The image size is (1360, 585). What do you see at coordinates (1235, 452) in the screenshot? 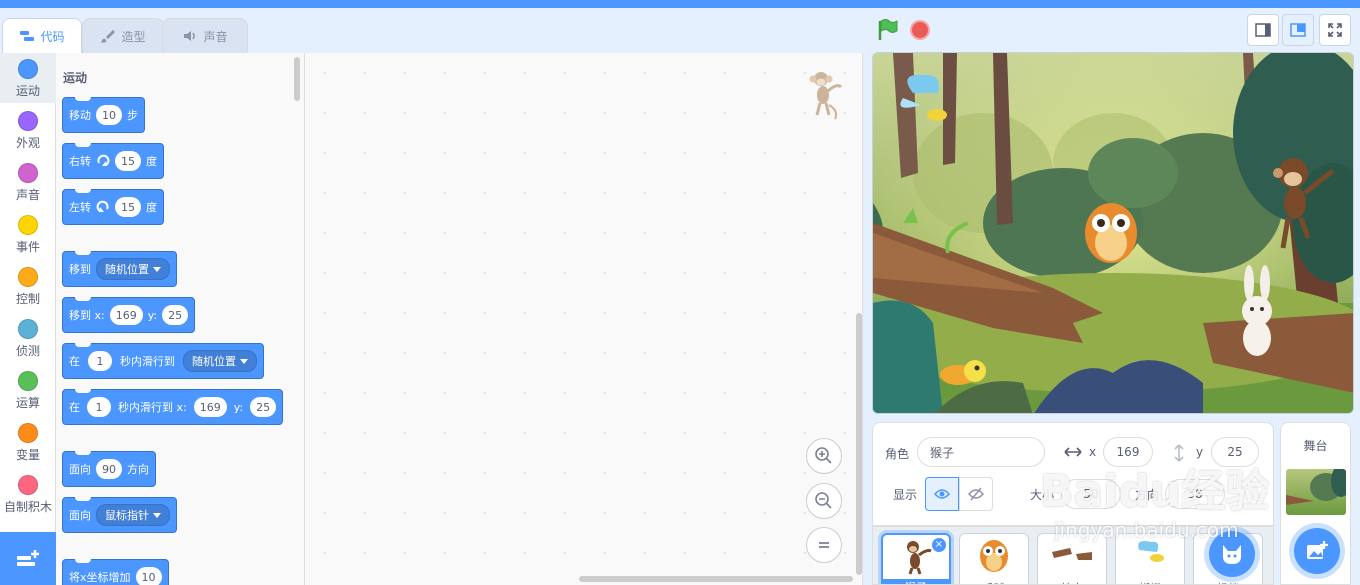
I see `y-input: 25` at bounding box center [1235, 452].